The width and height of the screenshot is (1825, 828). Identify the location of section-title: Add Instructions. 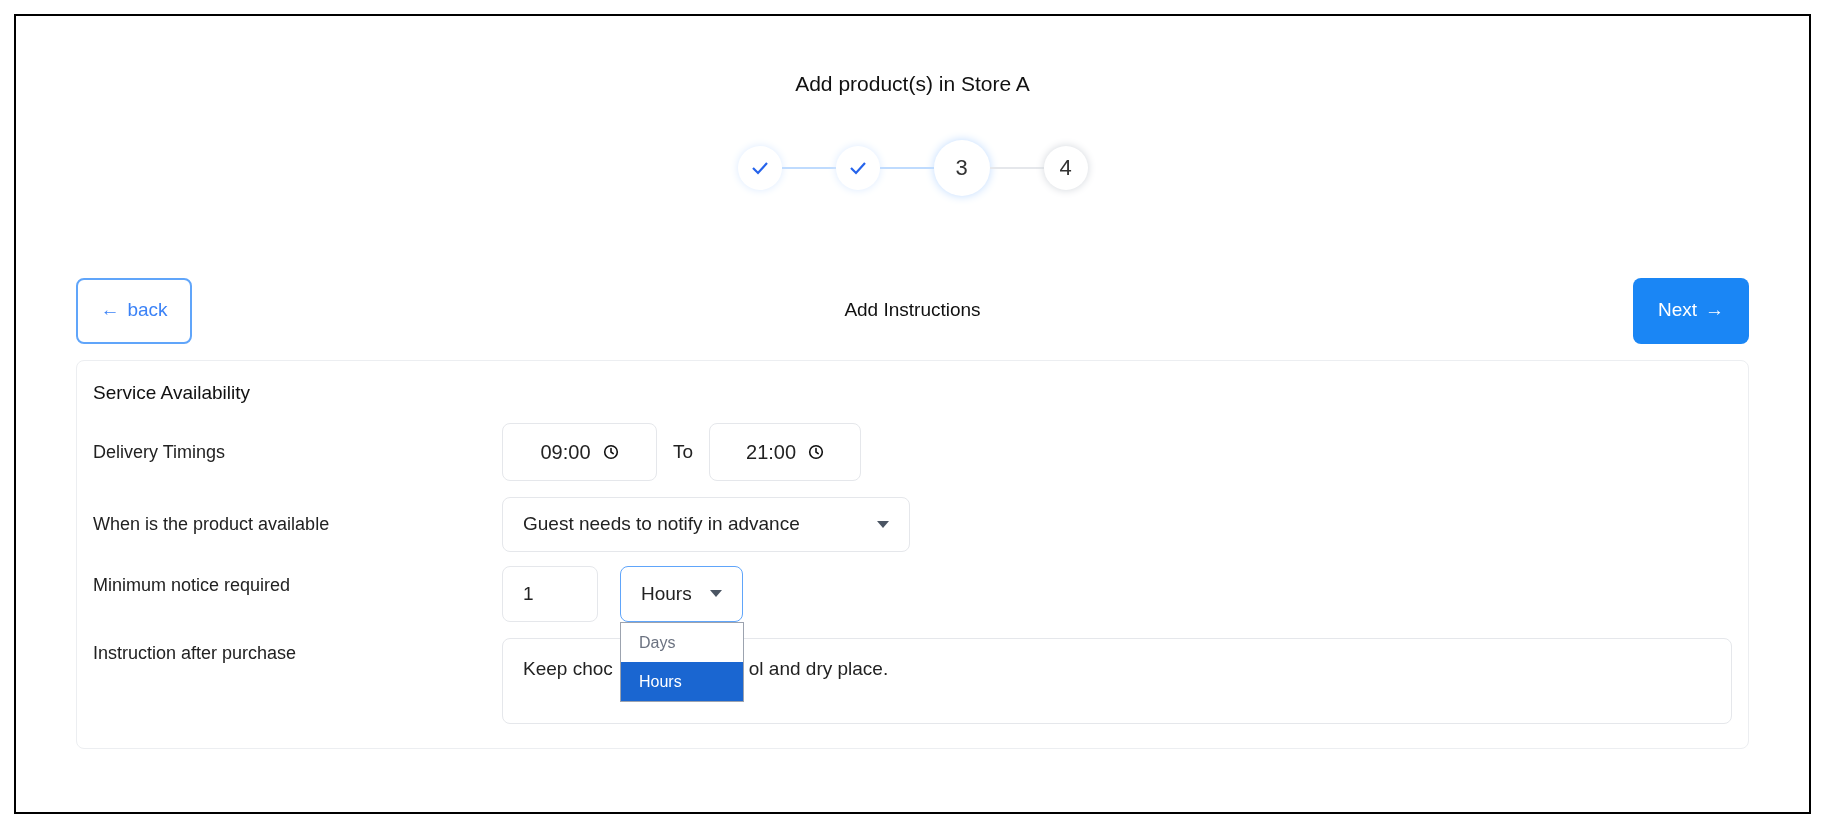
(912, 310).